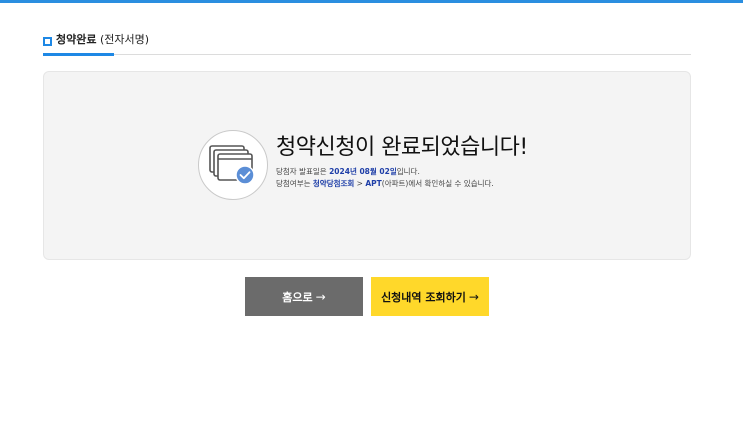 The image size is (743, 433). Describe the element at coordinates (47, 41) in the screenshot. I see `square-marker-icon` at that location.